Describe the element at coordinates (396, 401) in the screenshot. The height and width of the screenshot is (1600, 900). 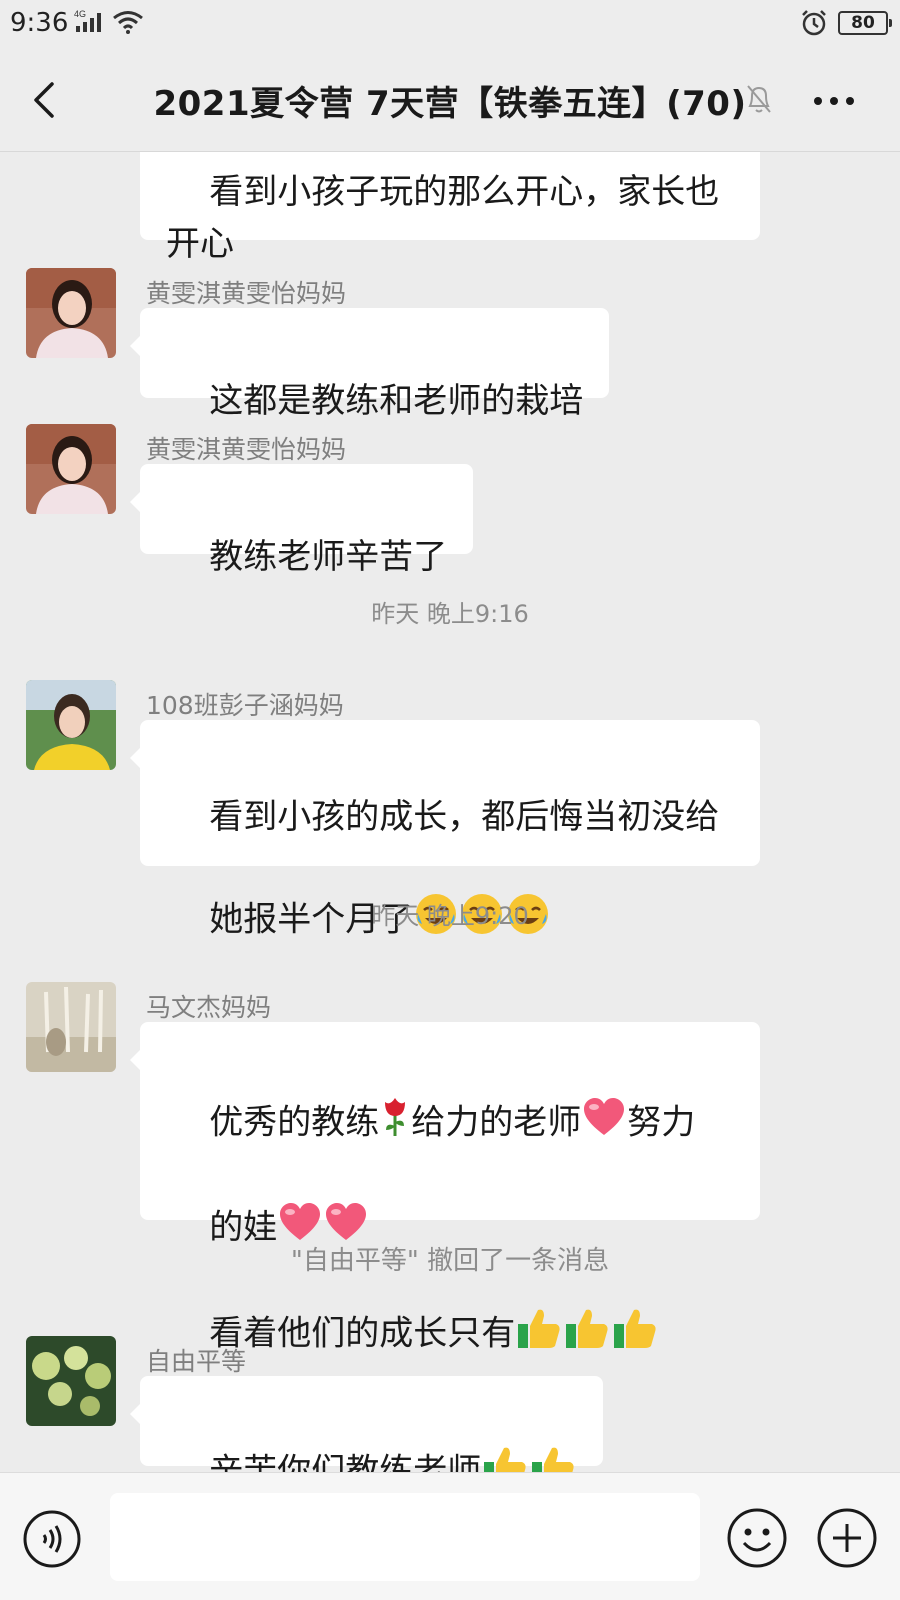
I see `message-text: 这都是教练和老师的栽培` at that location.